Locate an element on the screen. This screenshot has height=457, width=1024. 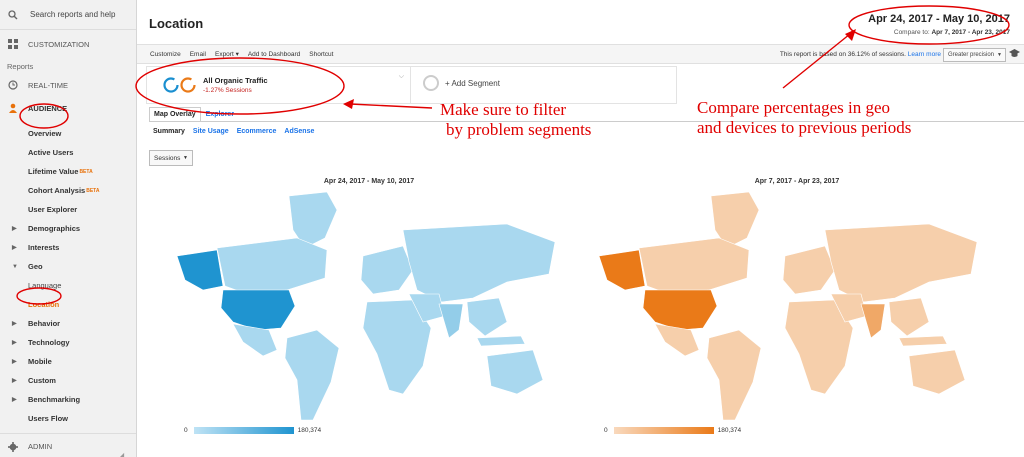
segment-name: All Organic Traffic is located at coordinates (235, 80).